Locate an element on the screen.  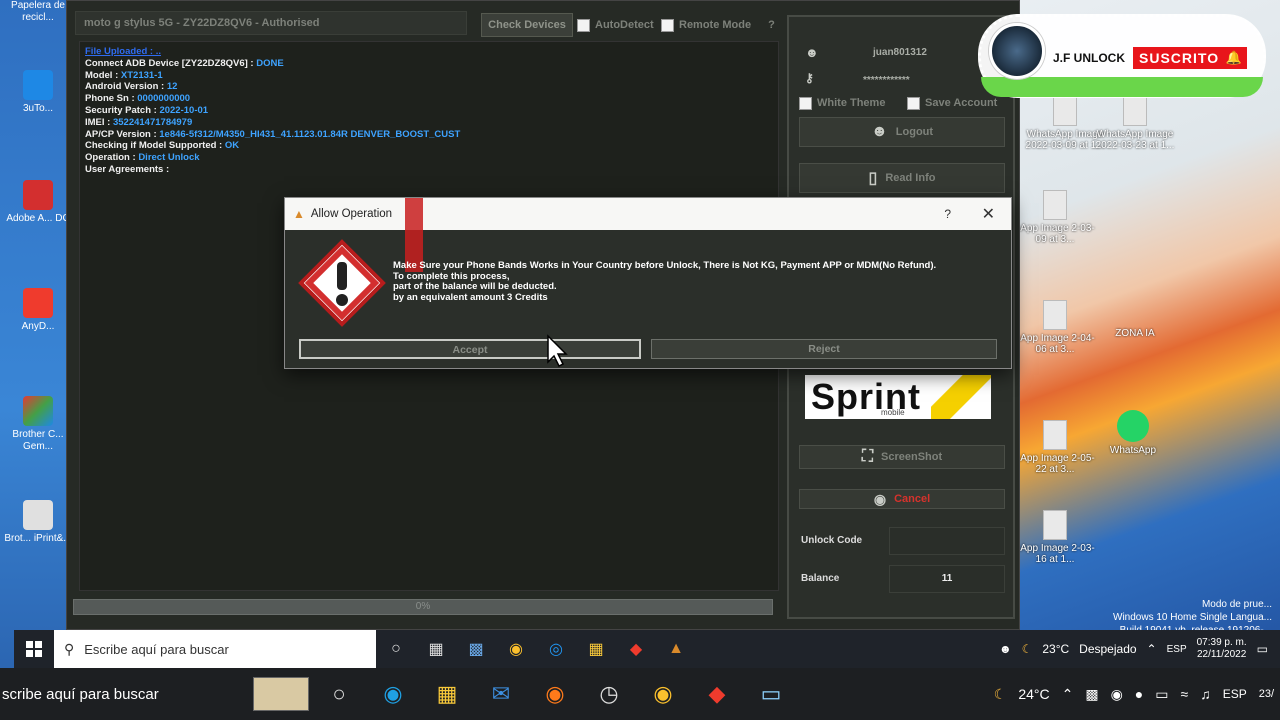
user-icon: ☻ is located at coordinates (812, 52).